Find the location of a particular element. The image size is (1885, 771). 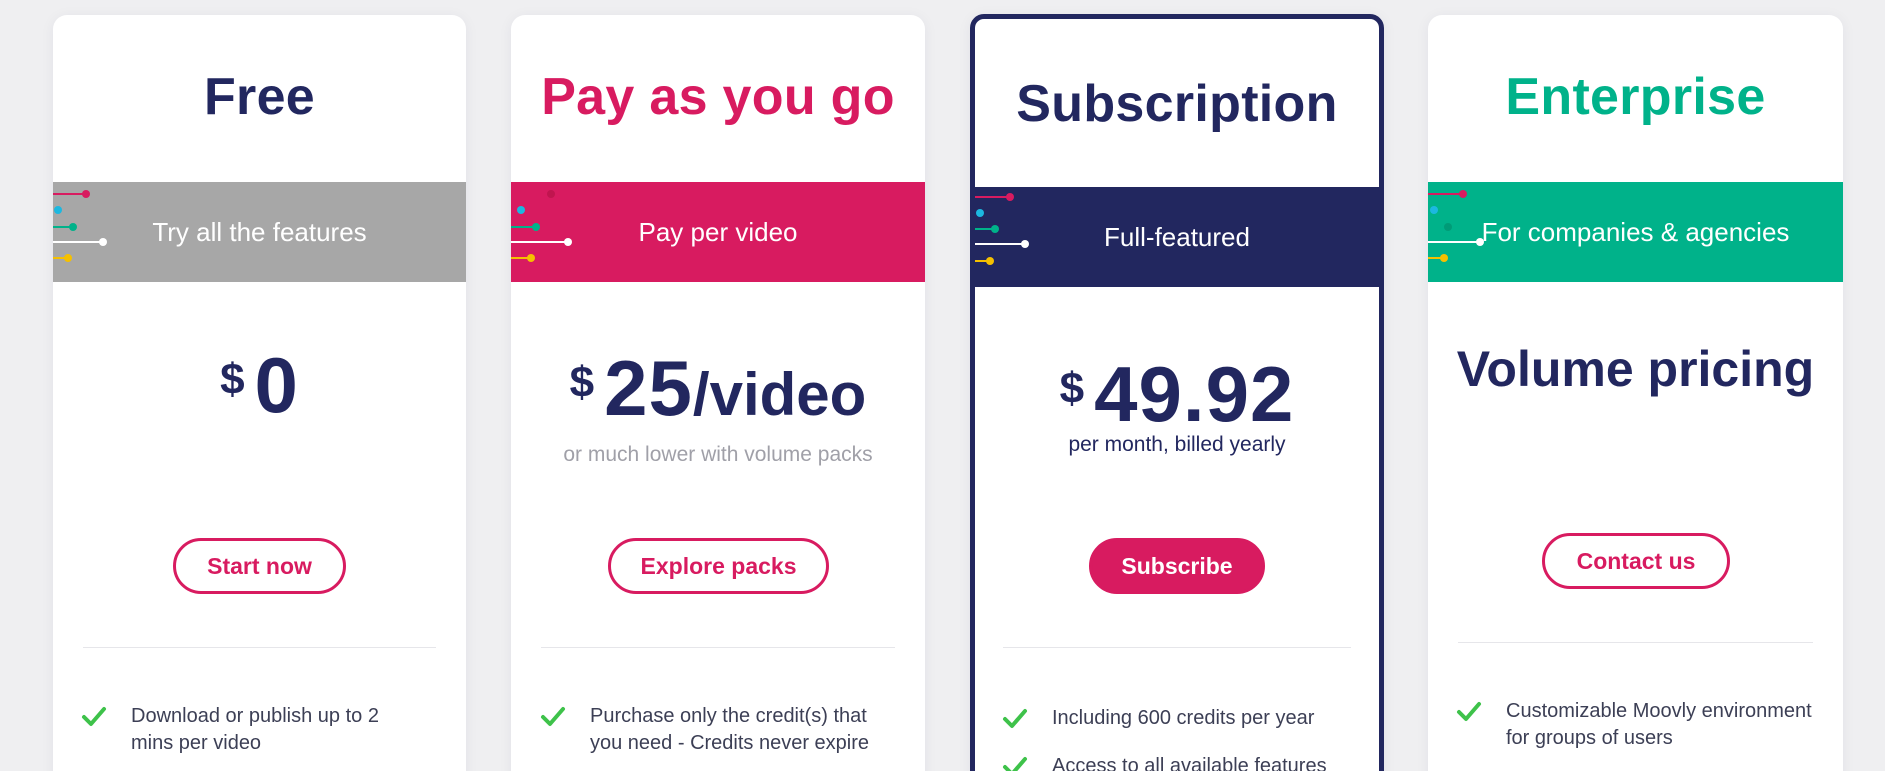

plan-title: Enterprise is located at coordinates (1635, 97).